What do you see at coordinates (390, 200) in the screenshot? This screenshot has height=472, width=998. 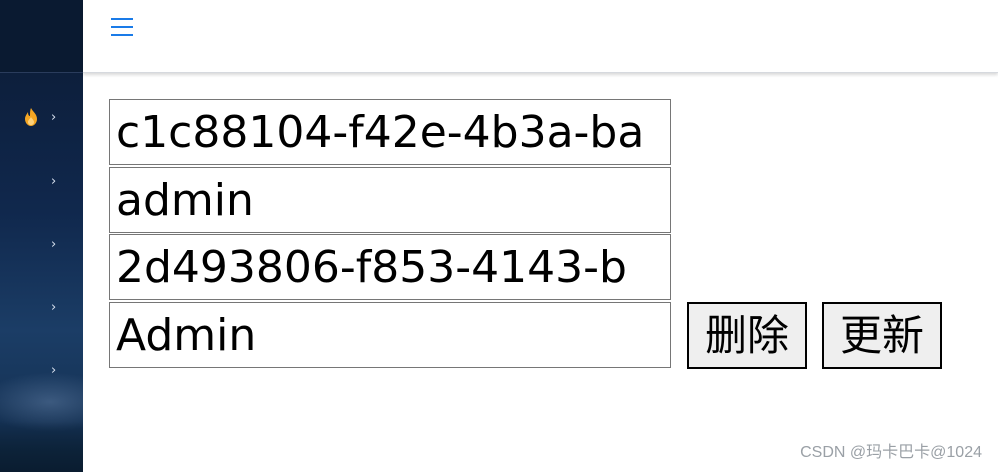 I see `username-field` at bounding box center [390, 200].